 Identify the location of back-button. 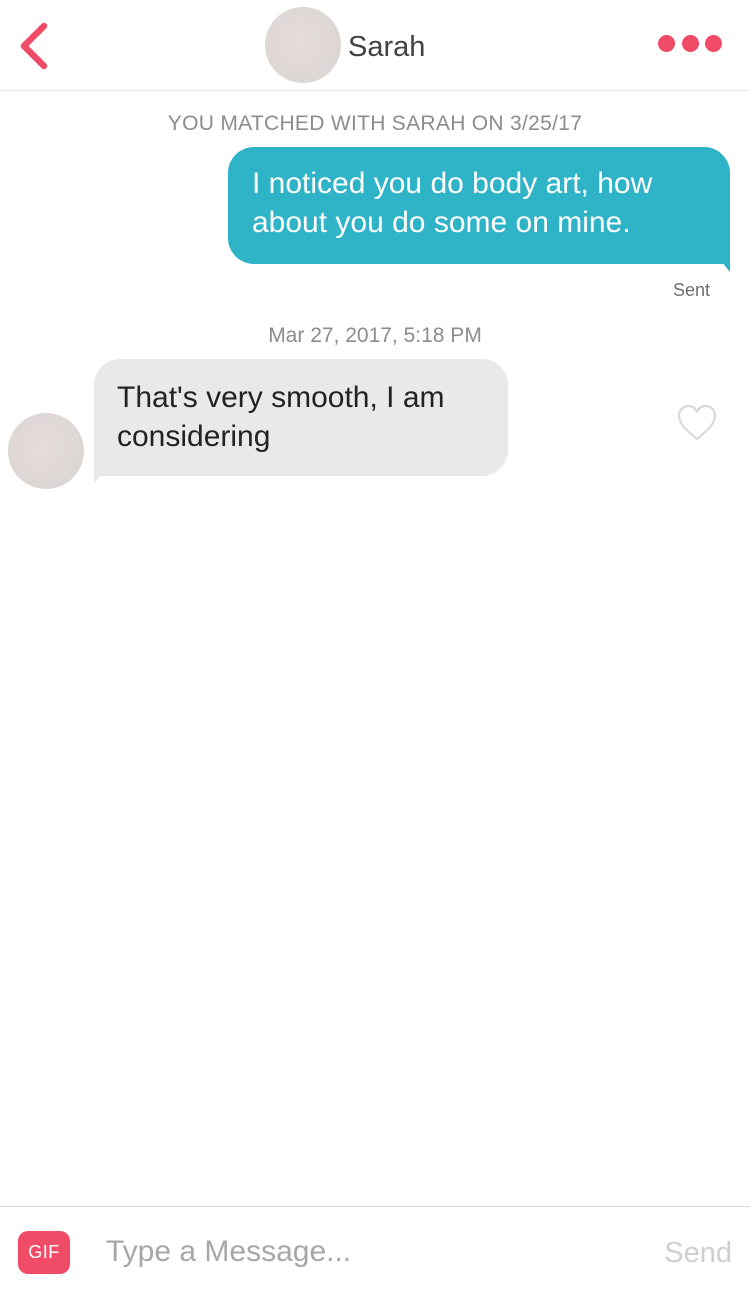
(36, 46).